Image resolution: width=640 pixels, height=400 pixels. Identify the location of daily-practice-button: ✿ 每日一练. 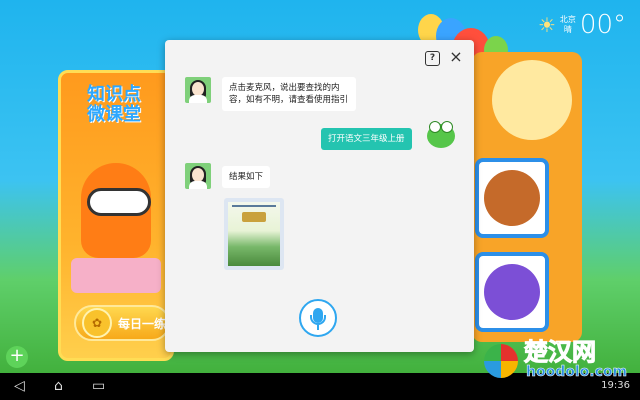
(122, 323).